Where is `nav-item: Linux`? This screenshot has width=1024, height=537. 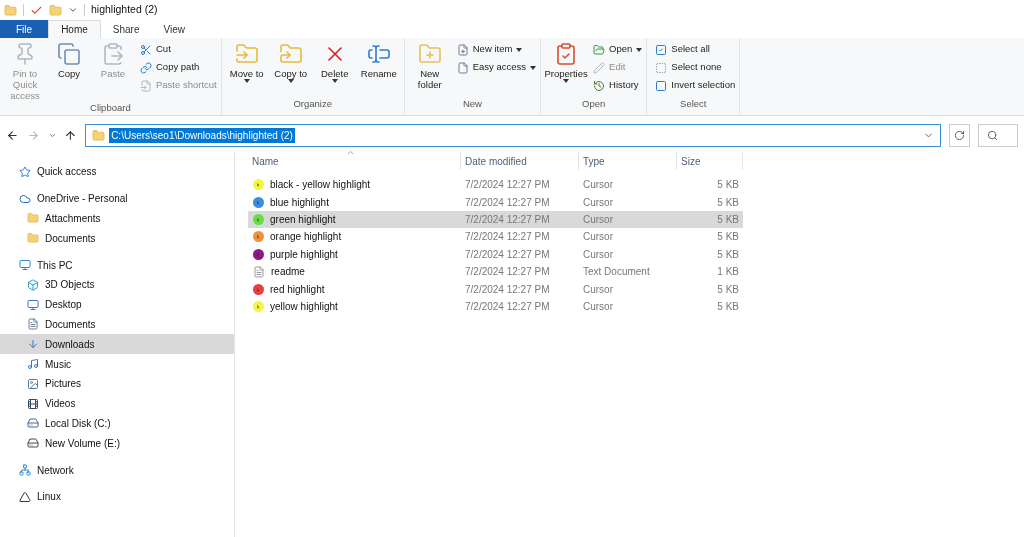 nav-item: Linux is located at coordinates (117, 496).